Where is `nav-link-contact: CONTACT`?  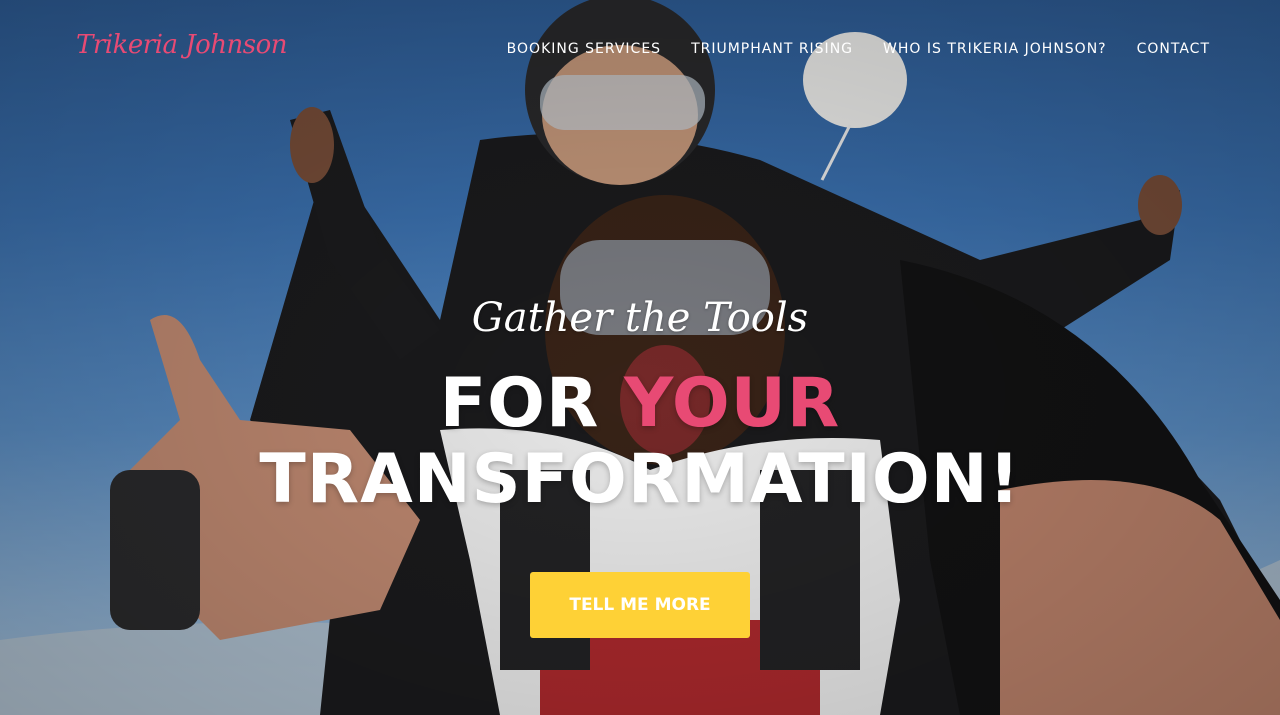 nav-link-contact: CONTACT is located at coordinates (1173, 49).